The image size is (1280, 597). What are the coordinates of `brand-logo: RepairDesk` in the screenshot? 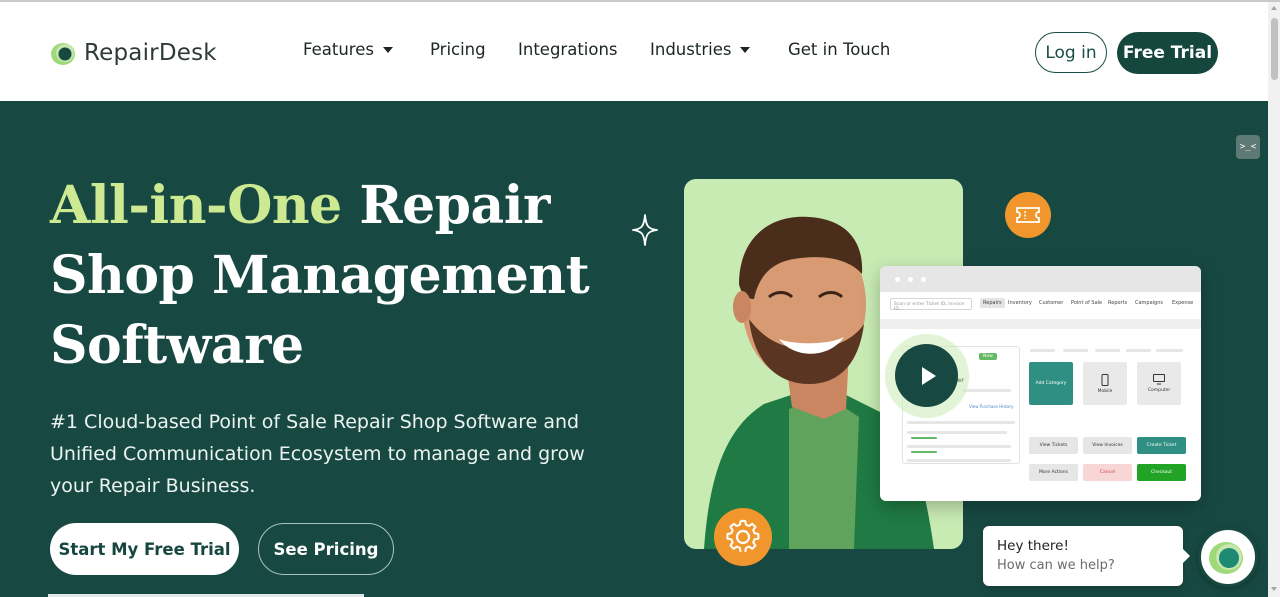 It's located at (133, 53).